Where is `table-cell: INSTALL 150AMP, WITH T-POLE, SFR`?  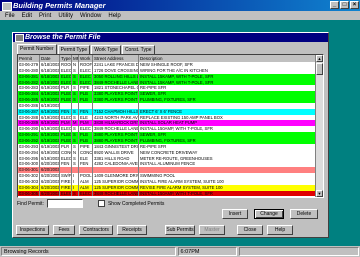 table-cell: INSTALL 150AMP, WITH T-POLE, SFR is located at coordinates (231, 193).